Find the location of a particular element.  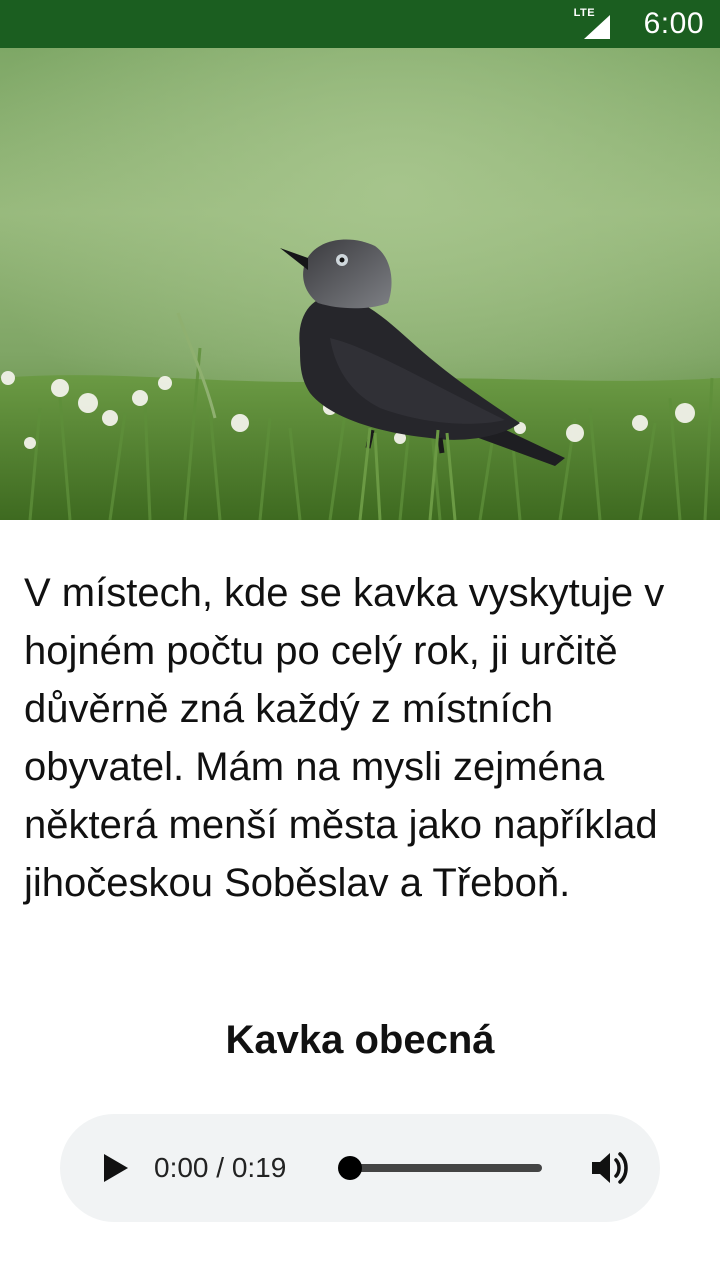

volume-icon is located at coordinates (610, 1168).